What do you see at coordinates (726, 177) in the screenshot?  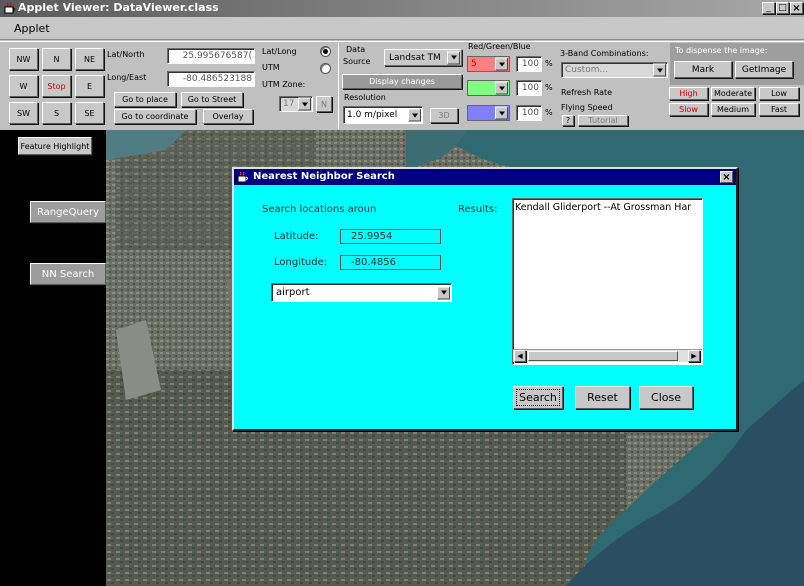 I see `dialog-close-icon: ×` at bounding box center [726, 177].